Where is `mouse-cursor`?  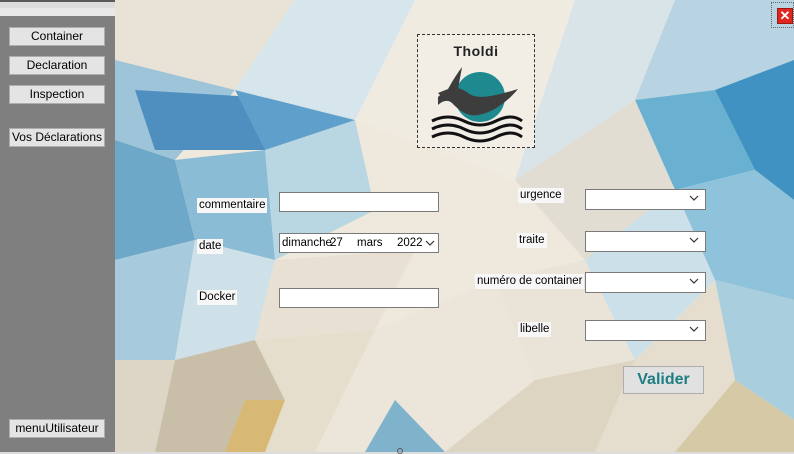 mouse-cursor is located at coordinates (400, 451).